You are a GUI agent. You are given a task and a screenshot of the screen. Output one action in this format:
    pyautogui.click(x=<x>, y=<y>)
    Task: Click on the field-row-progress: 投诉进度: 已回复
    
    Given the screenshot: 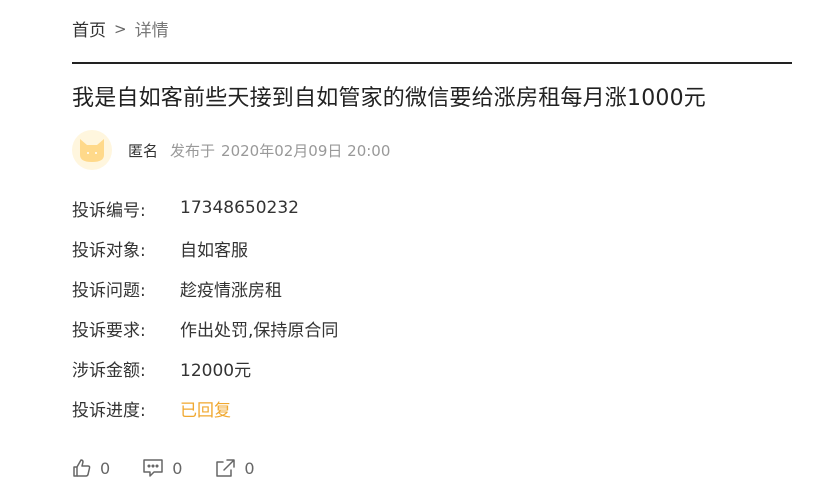 What is the action you would take?
    pyautogui.click(x=205, y=408)
    